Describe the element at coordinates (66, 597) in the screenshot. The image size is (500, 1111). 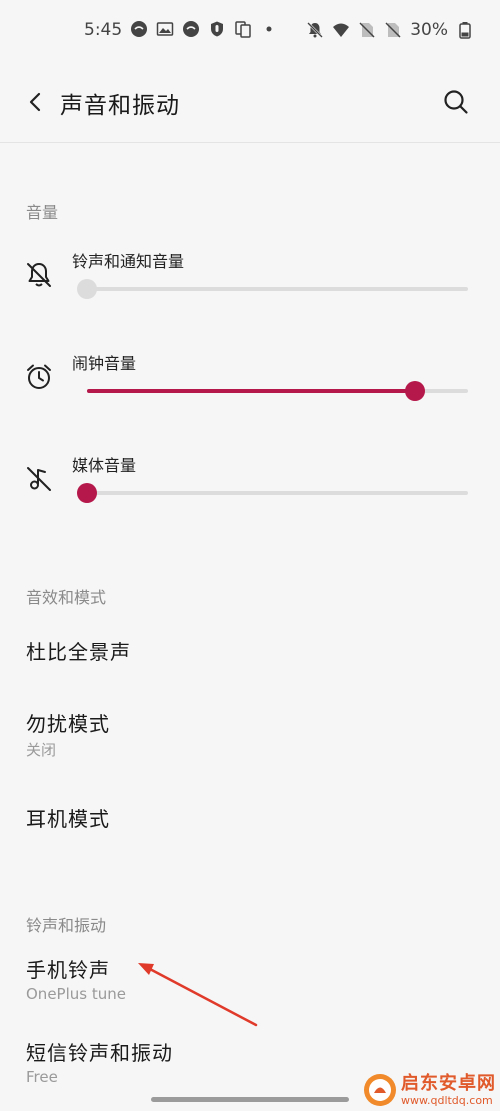
I see `section-header-effects: 音效和模式` at that location.